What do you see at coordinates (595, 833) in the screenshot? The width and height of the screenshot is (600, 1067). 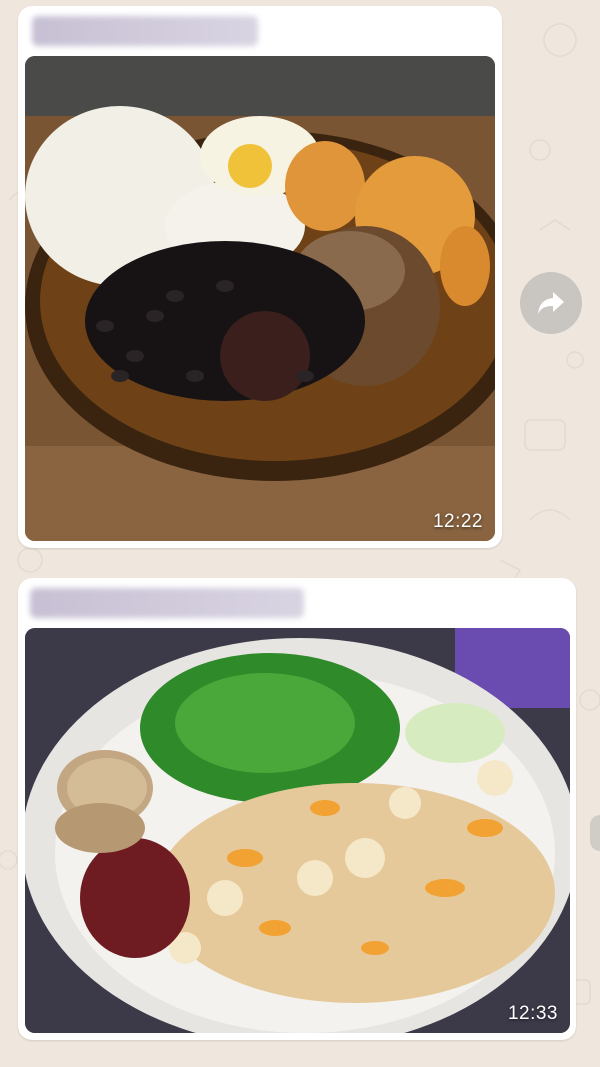 I see `offscreen-button-edge` at bounding box center [595, 833].